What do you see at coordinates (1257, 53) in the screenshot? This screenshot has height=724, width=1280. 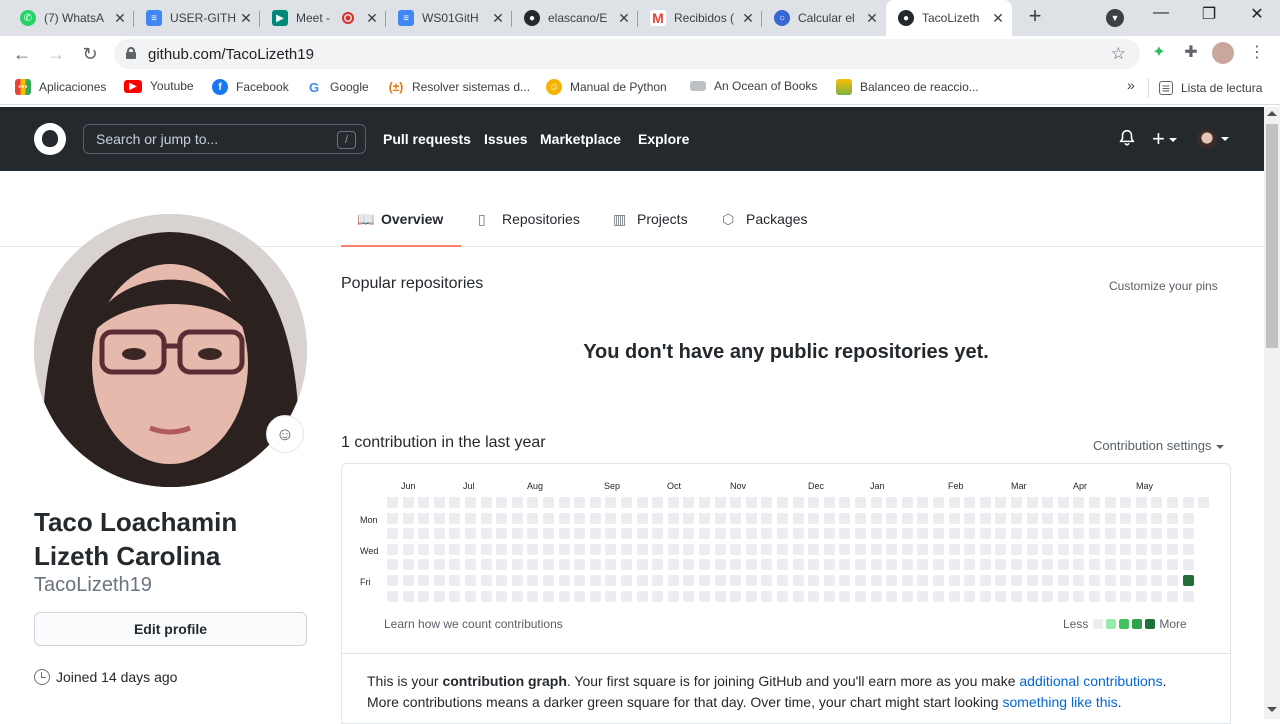 I see `chrome-menu-icon: ⋮` at bounding box center [1257, 53].